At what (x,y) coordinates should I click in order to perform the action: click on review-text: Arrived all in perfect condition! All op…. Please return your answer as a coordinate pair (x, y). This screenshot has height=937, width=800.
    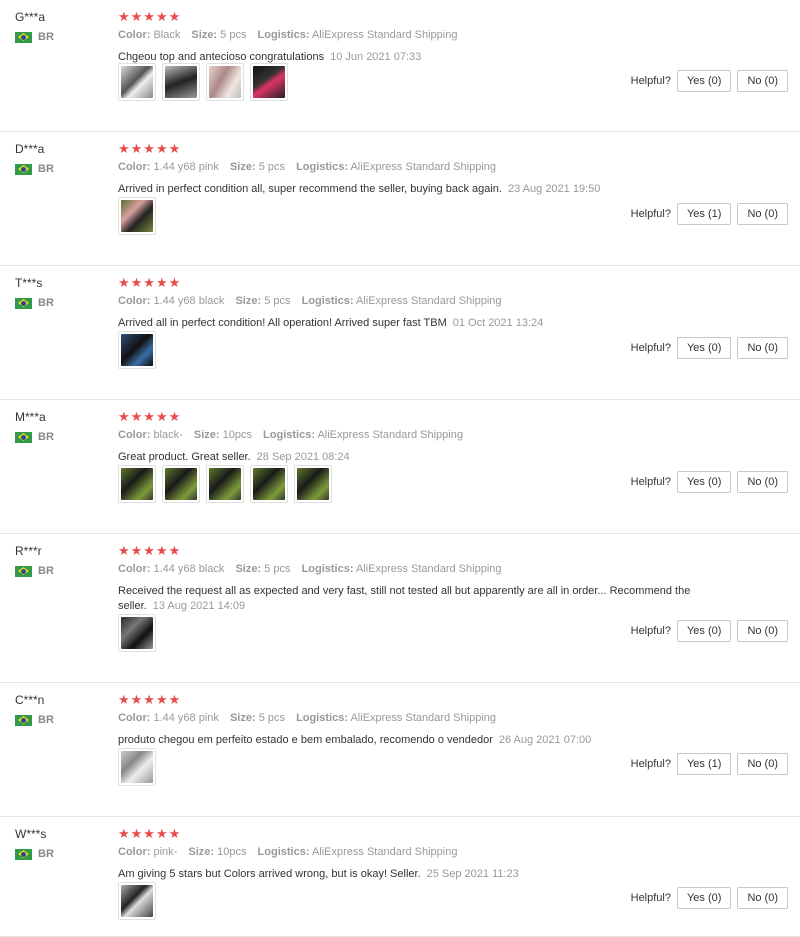
    Looking at the image, I should click on (418, 323).